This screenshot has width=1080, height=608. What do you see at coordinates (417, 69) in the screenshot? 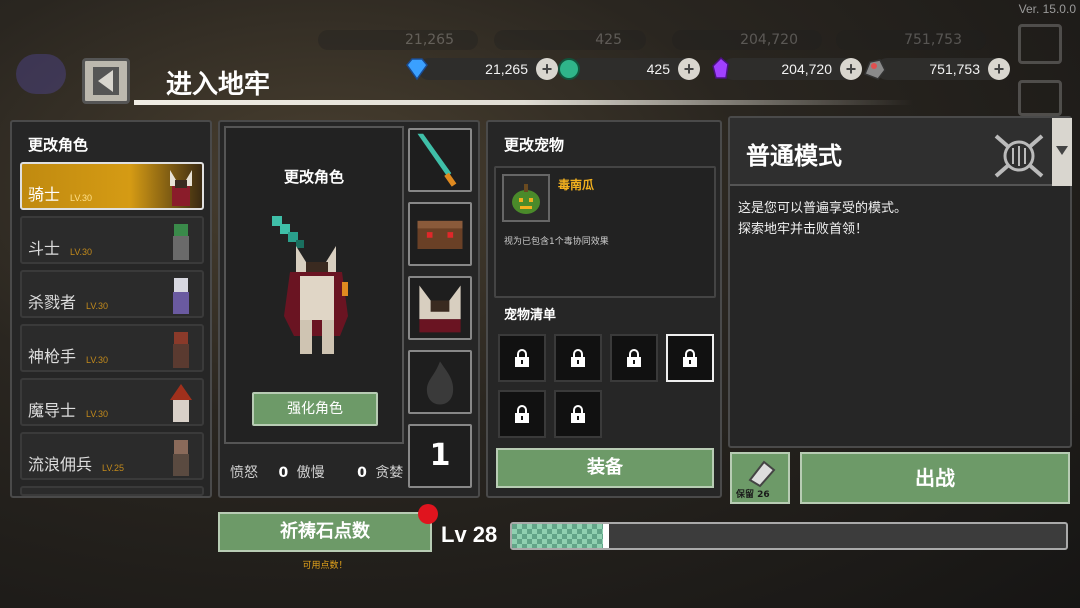
I see `gem-icon` at bounding box center [417, 69].